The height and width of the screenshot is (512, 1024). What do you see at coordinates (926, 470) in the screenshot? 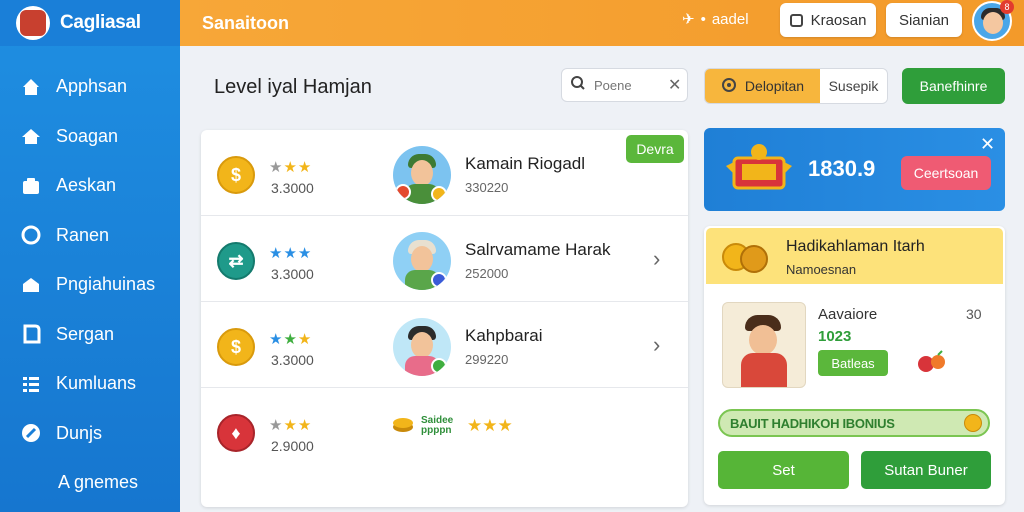
I see `sutan-buner-button: Sutan Buner` at bounding box center [926, 470].